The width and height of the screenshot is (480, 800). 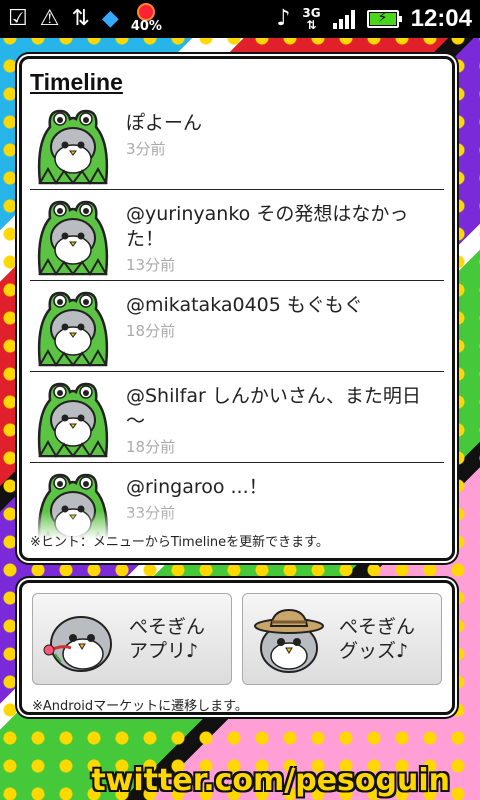 I want to click on hint-text: ※ヒント：メニューからTimelineを更新できます。, so click(x=179, y=542).